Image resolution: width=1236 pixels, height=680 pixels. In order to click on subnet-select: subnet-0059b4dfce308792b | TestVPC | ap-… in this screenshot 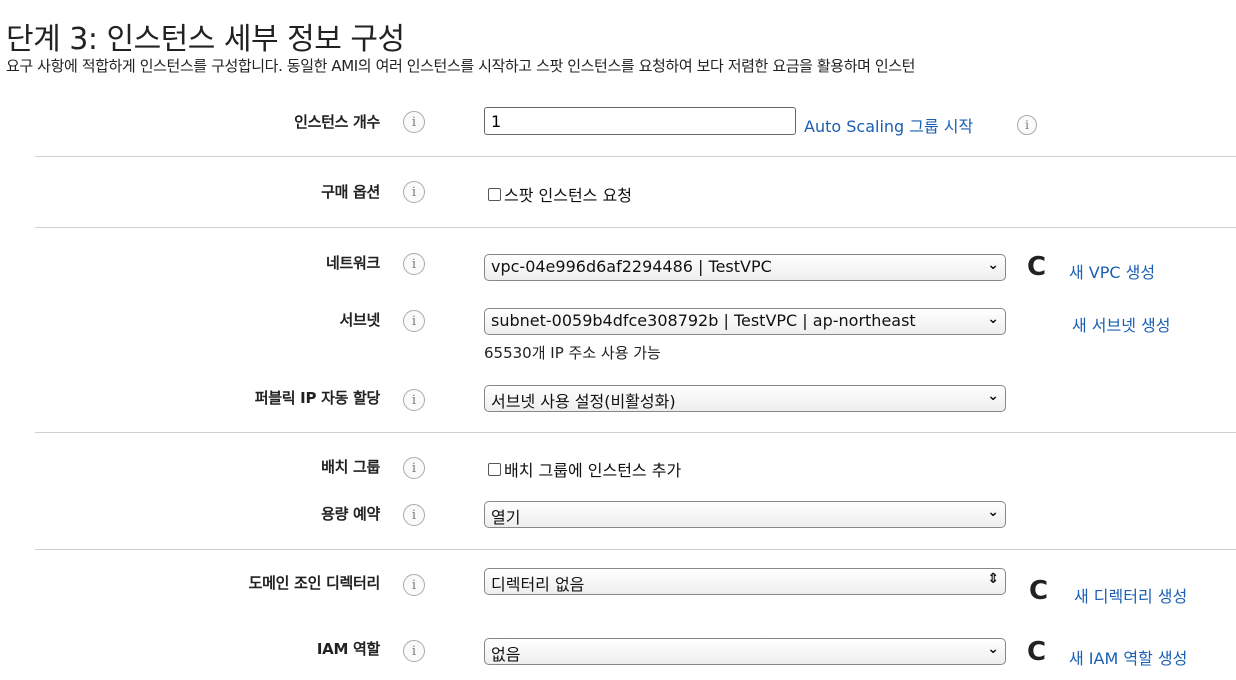, I will do `click(745, 321)`.